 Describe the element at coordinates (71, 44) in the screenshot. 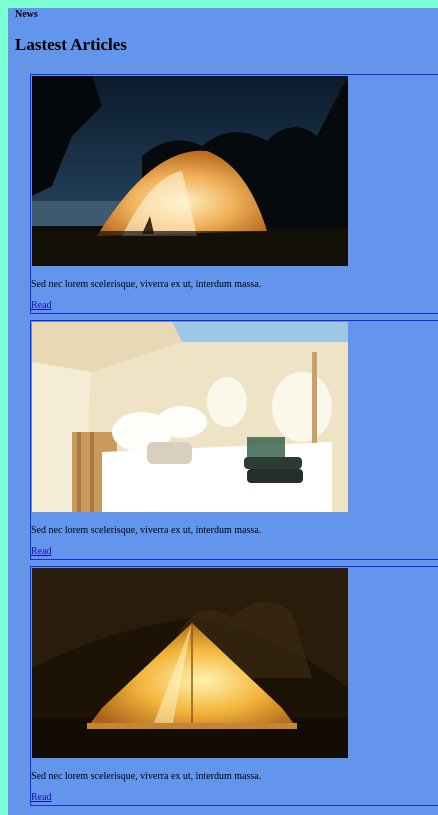

I see `page-title: Lastest Articles` at that location.